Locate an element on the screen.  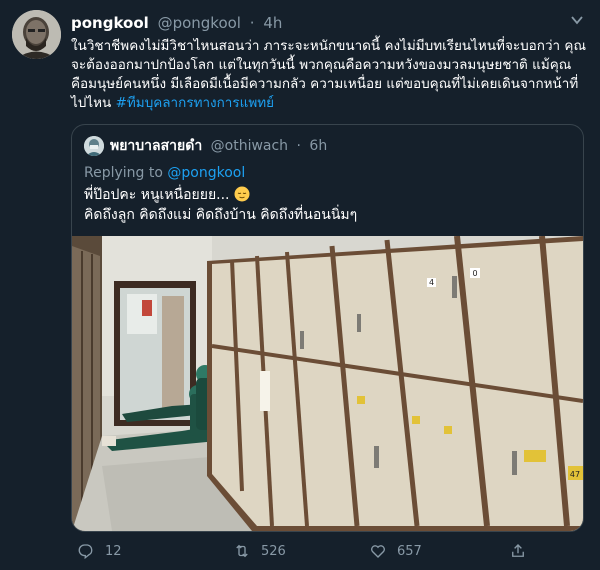
author-avatar is located at coordinates (36, 34).